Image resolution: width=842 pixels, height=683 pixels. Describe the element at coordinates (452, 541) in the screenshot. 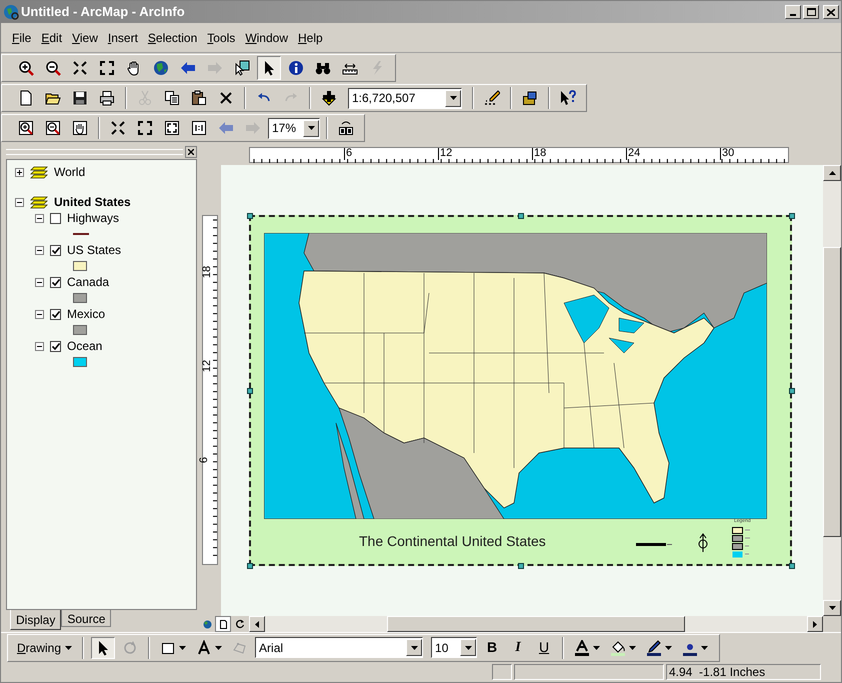

I see `map-title: The Continental United States` at that location.